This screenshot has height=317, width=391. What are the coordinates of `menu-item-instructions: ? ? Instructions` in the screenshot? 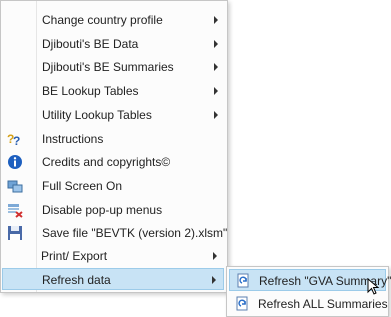 It's located at (114, 139).